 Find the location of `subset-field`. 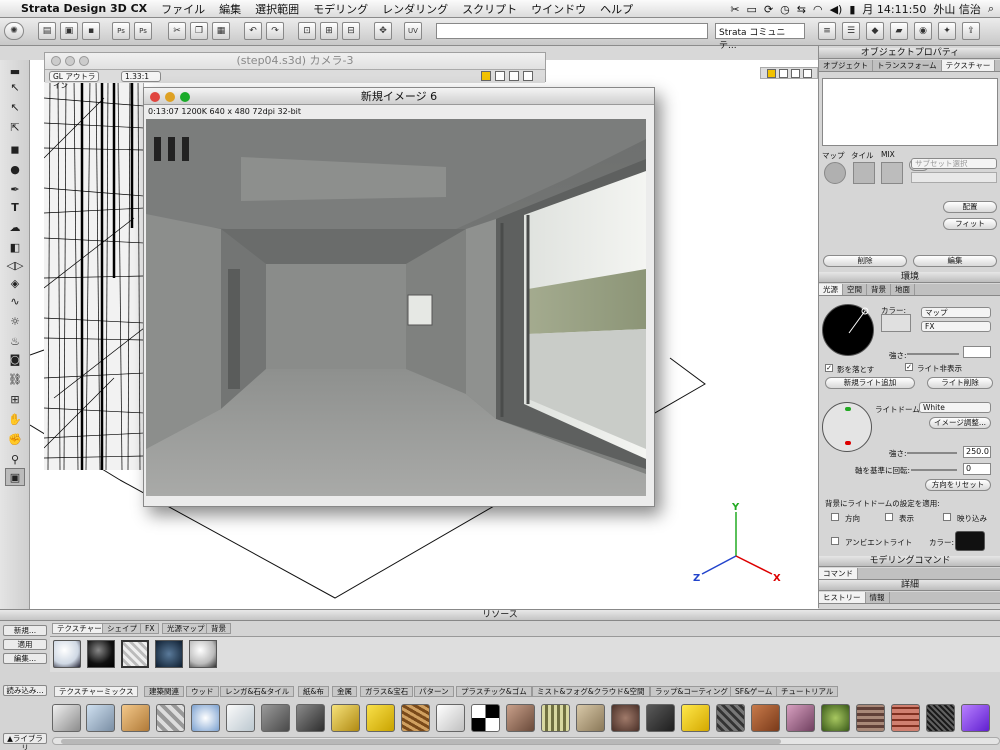

subset-field is located at coordinates (954, 177).